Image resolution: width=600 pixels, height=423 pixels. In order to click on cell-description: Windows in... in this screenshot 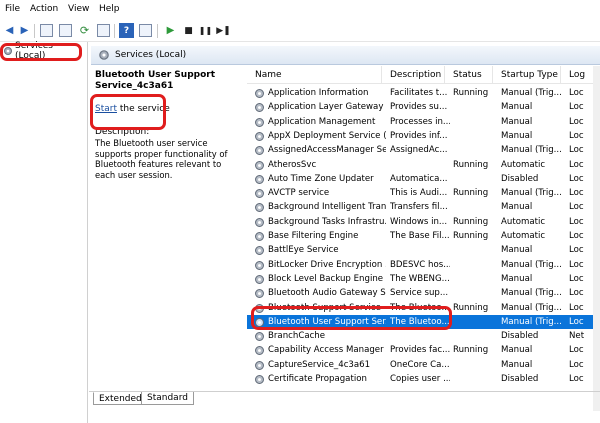, I will do `click(419, 221)`.